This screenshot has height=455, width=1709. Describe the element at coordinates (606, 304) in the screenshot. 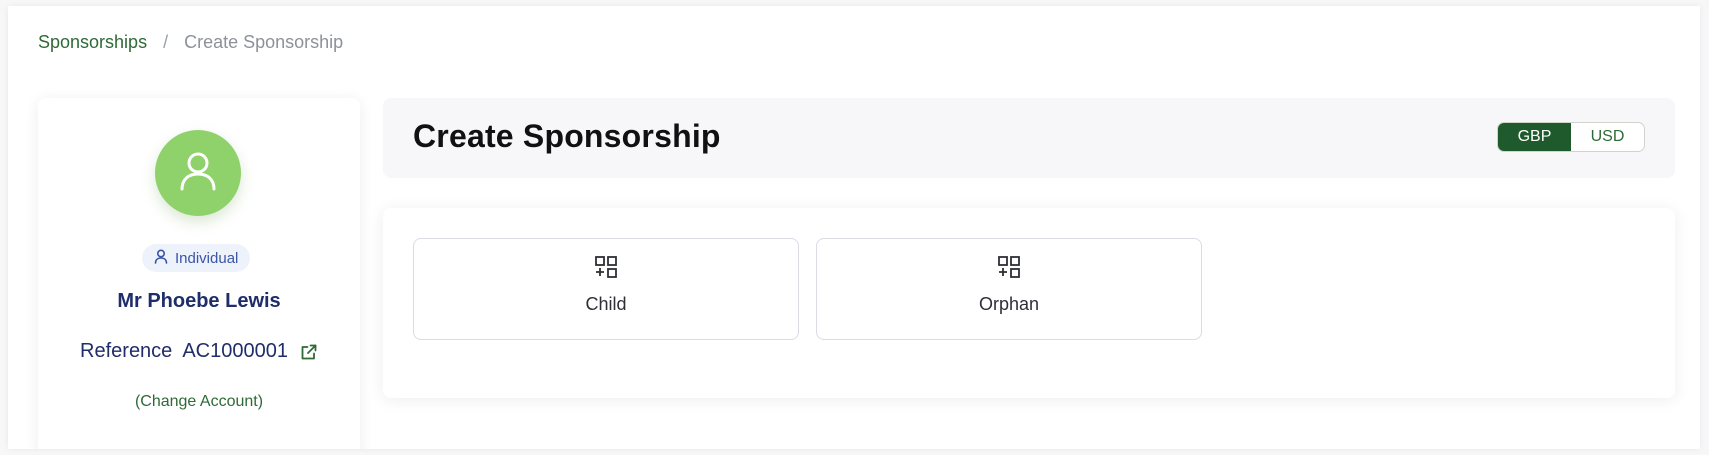

I see `option-child-label: Child` at that location.